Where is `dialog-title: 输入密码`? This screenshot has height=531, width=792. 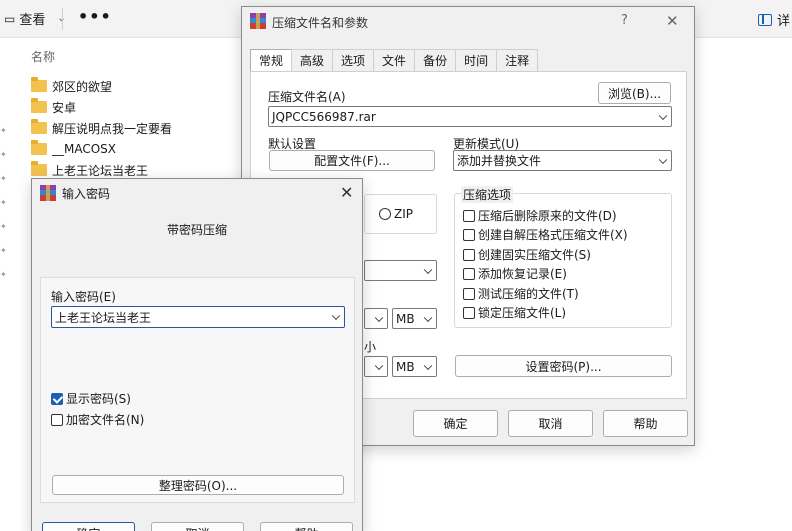
dialog-title: 输入密码 is located at coordinates (86, 194).